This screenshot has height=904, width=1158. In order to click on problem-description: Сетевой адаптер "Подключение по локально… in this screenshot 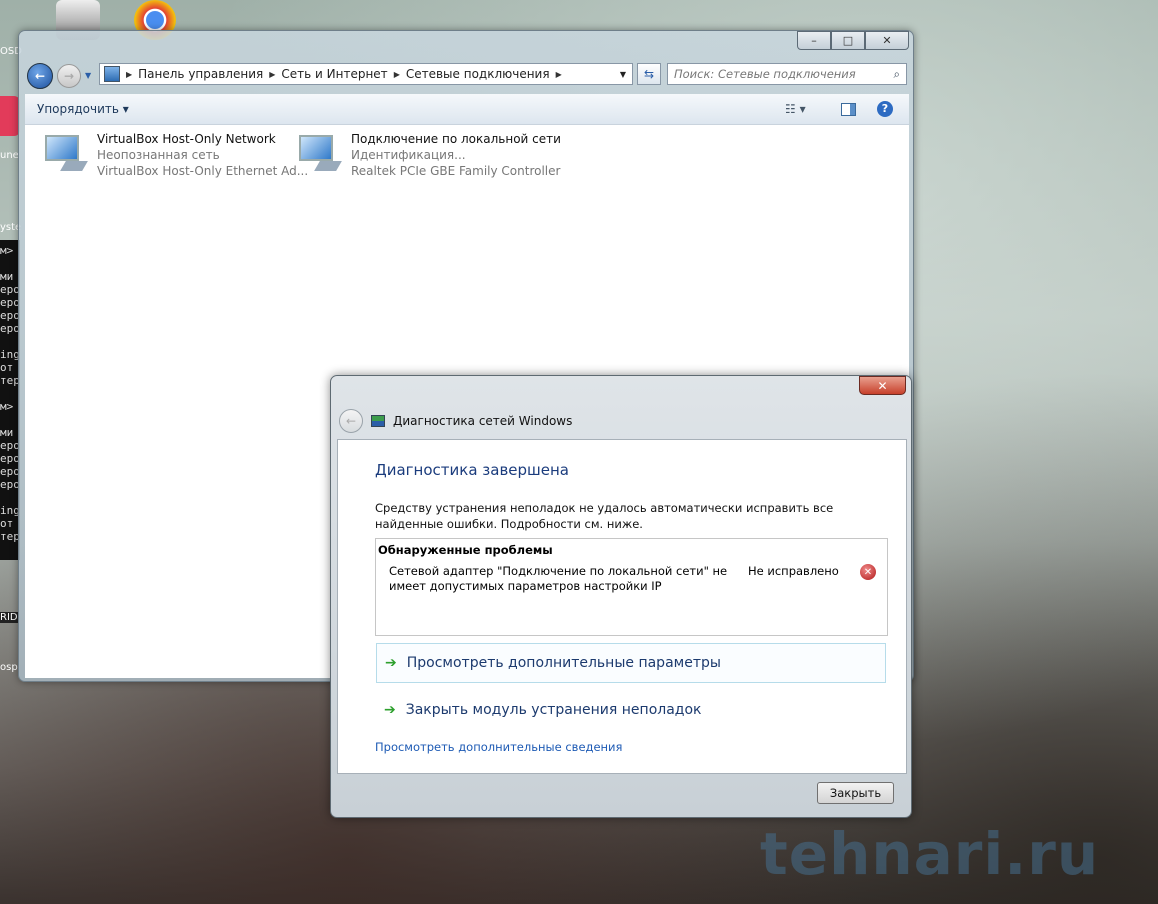, I will do `click(558, 578)`.